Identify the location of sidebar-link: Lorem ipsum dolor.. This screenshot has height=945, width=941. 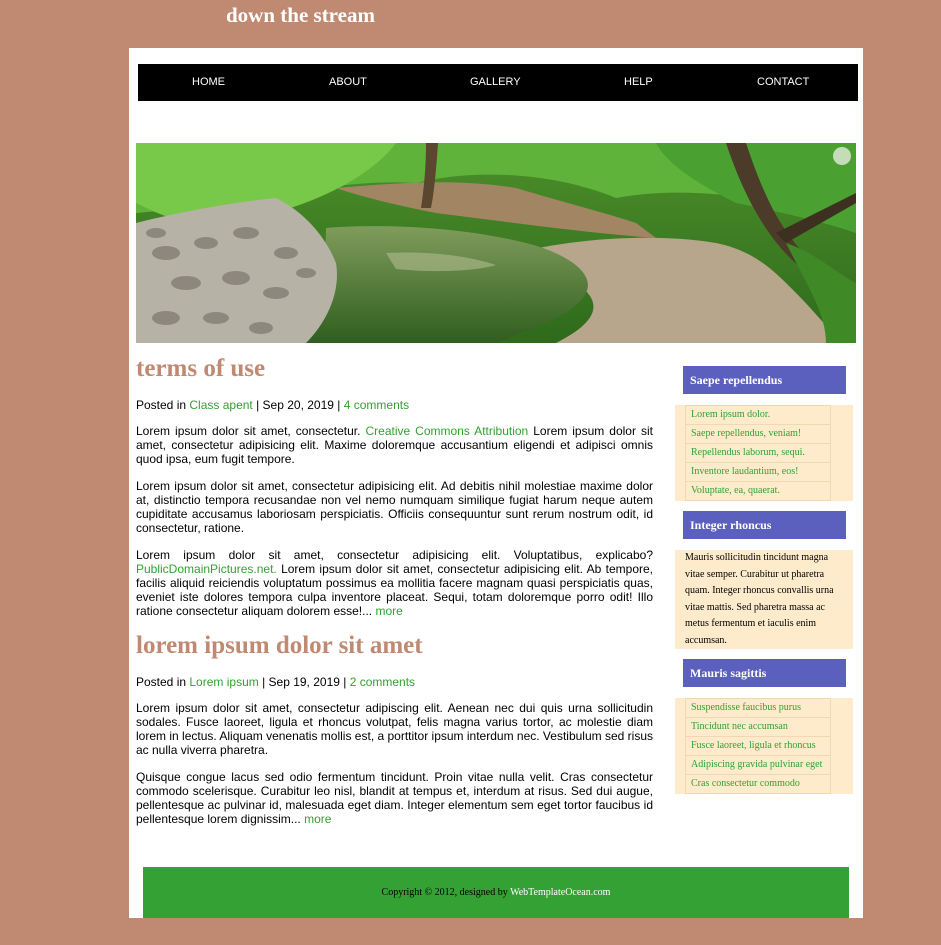
(730, 414).